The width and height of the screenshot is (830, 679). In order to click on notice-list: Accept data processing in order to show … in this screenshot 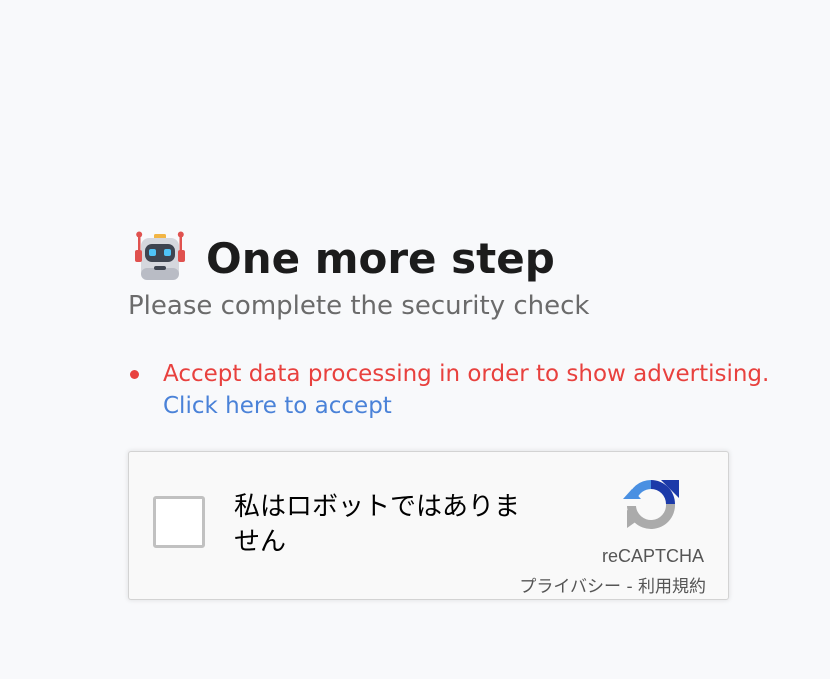, I will do `click(448, 390)`.